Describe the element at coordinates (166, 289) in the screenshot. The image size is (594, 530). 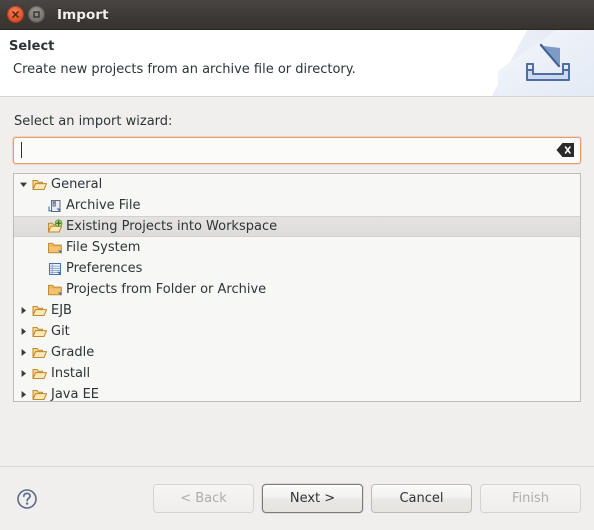
I see `tree-item-label: Projects from Folder or Archive` at that location.